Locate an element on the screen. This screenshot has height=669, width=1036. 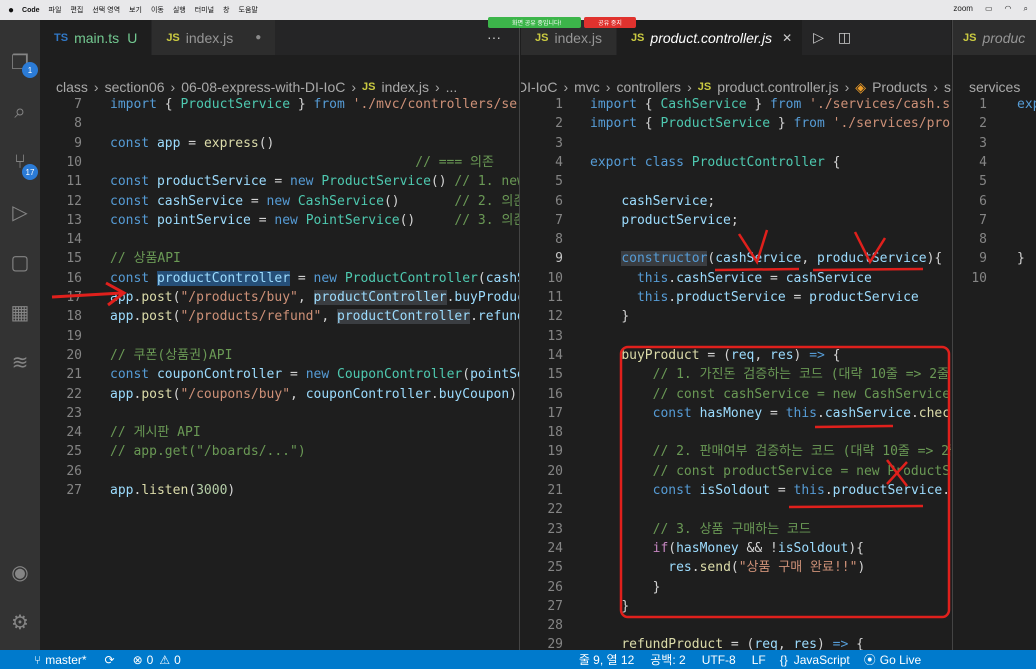
scm-badge: 17 is located at coordinates (30, 172).